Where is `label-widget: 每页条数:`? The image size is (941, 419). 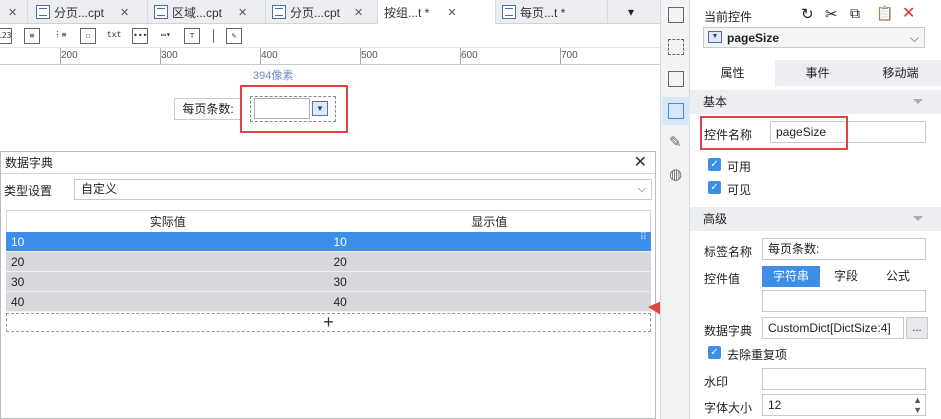
label-widget: 每页条数: is located at coordinates (208, 109).